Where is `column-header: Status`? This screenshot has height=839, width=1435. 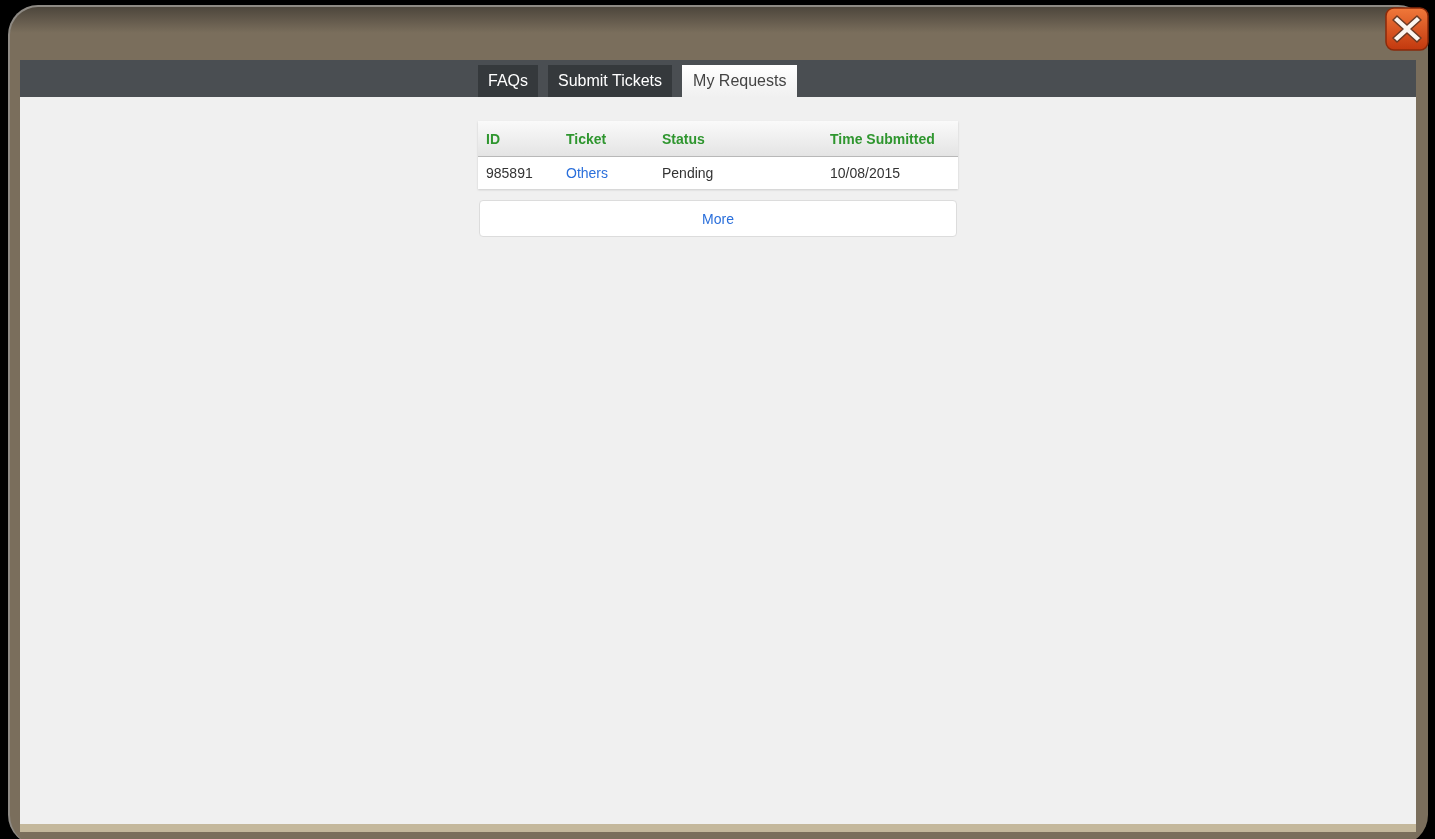 column-header: Status is located at coordinates (683, 138).